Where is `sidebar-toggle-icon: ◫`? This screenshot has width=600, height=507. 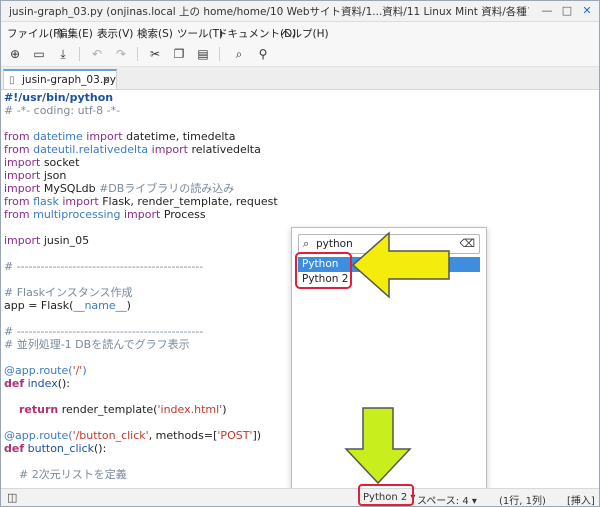
sidebar-toggle-icon: ◫ is located at coordinates (12, 497).